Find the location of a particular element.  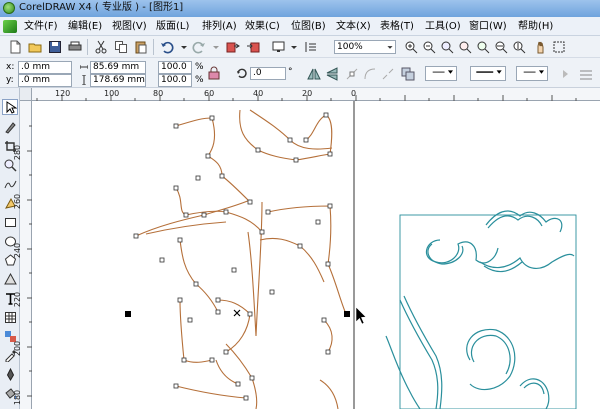

zoom-in-icon is located at coordinates (411, 47).